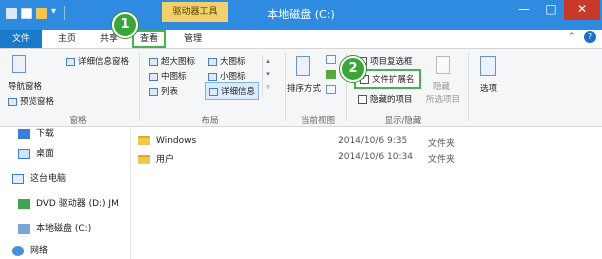 Image resolution: width=602 pixels, height=259 pixels. What do you see at coordinates (104, 62) in the screenshot?
I see `details-pane-label: 详细信息窗格` at bounding box center [104, 62].